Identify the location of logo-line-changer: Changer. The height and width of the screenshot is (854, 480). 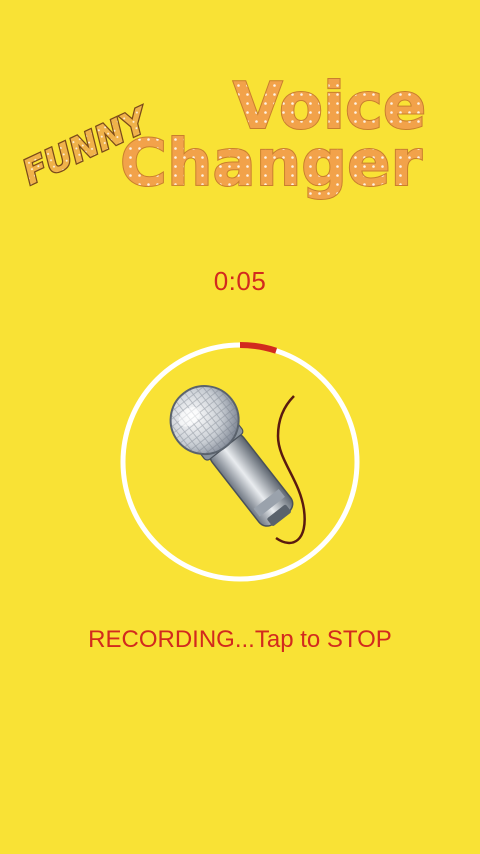
(271, 164).